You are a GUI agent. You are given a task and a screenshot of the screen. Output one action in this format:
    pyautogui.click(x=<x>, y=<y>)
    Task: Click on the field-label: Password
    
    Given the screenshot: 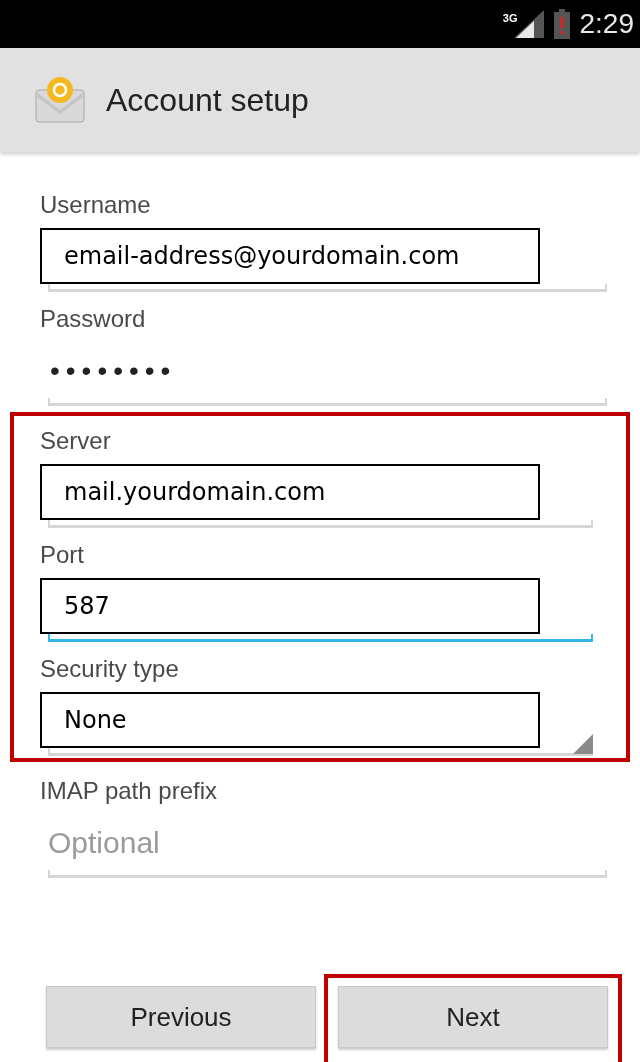 What is the action you would take?
    pyautogui.click(x=93, y=319)
    